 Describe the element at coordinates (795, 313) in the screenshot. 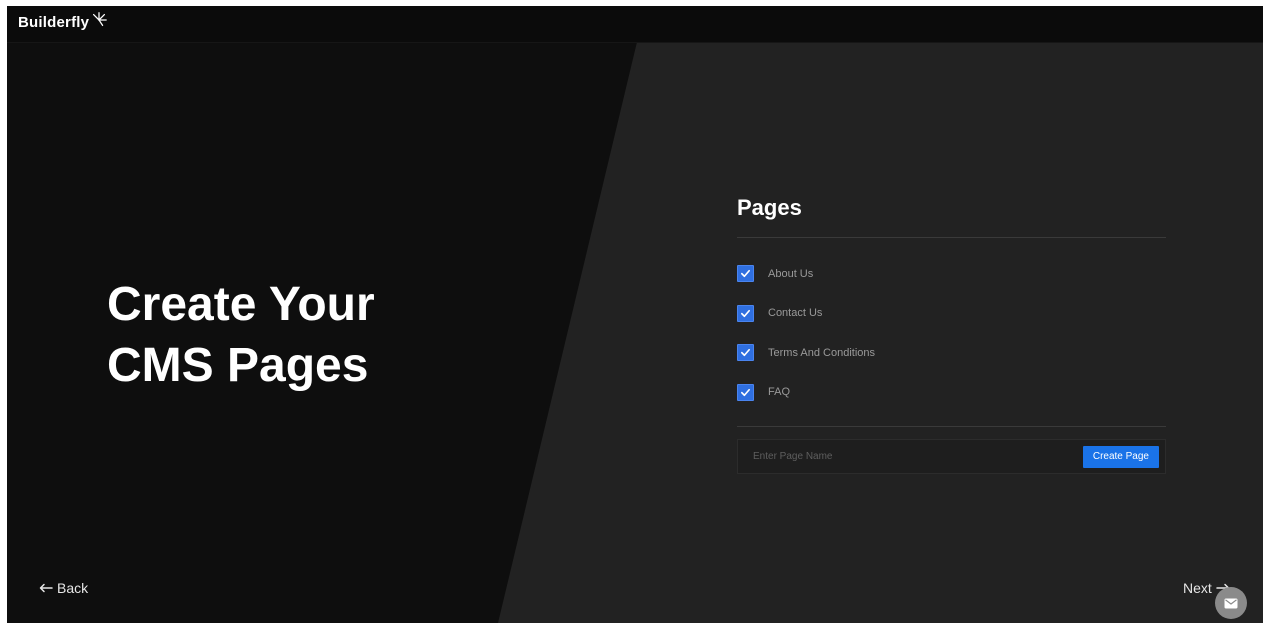

I see `checkbox-label: Contact Us` at that location.